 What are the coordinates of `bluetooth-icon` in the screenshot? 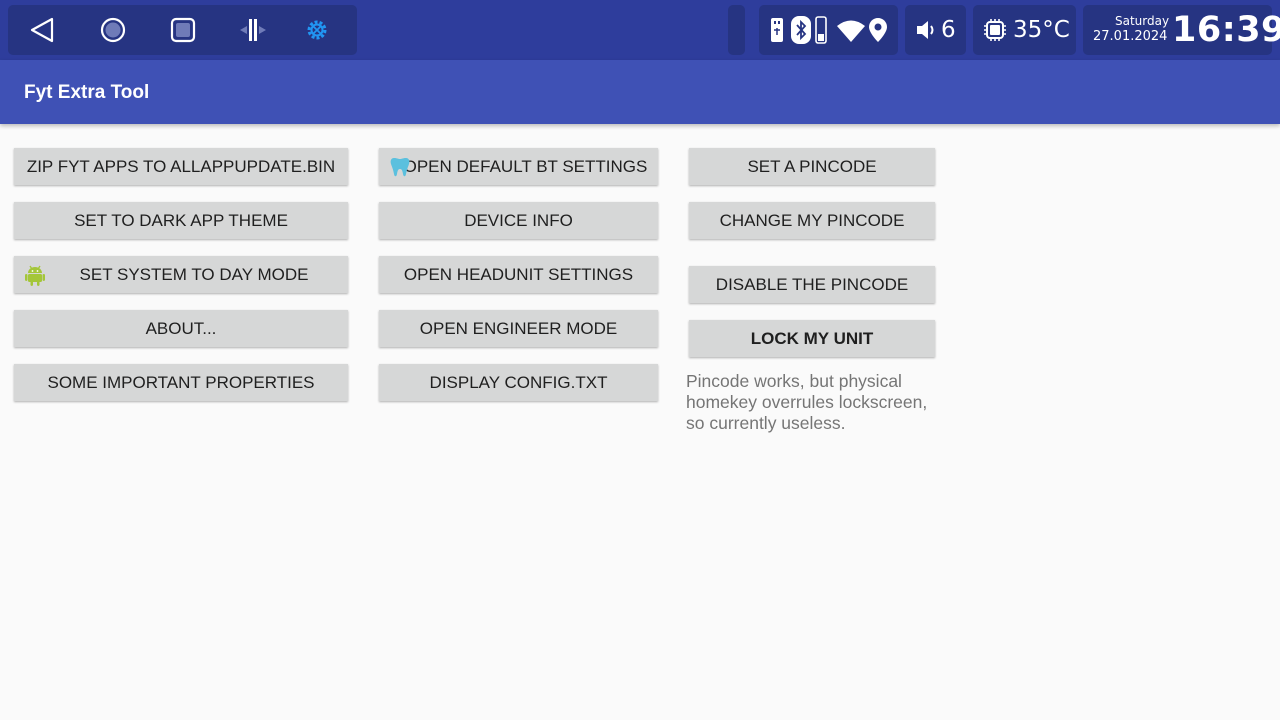 It's located at (801, 30).